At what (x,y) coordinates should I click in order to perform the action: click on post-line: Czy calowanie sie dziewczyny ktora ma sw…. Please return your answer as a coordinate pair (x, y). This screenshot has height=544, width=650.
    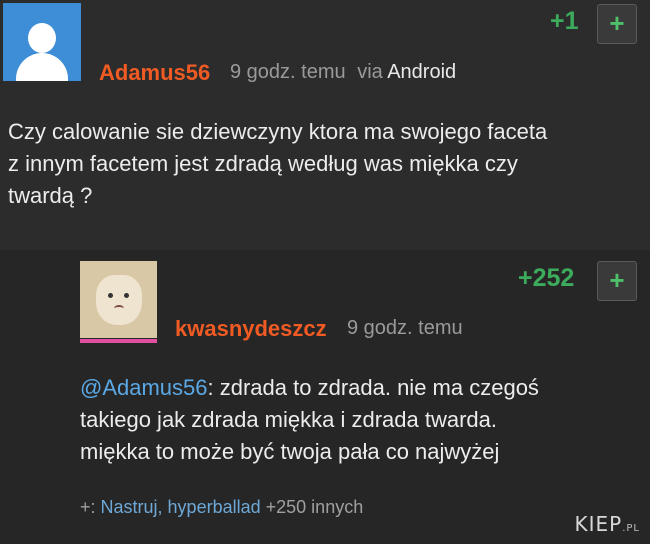
    Looking at the image, I should click on (278, 131).